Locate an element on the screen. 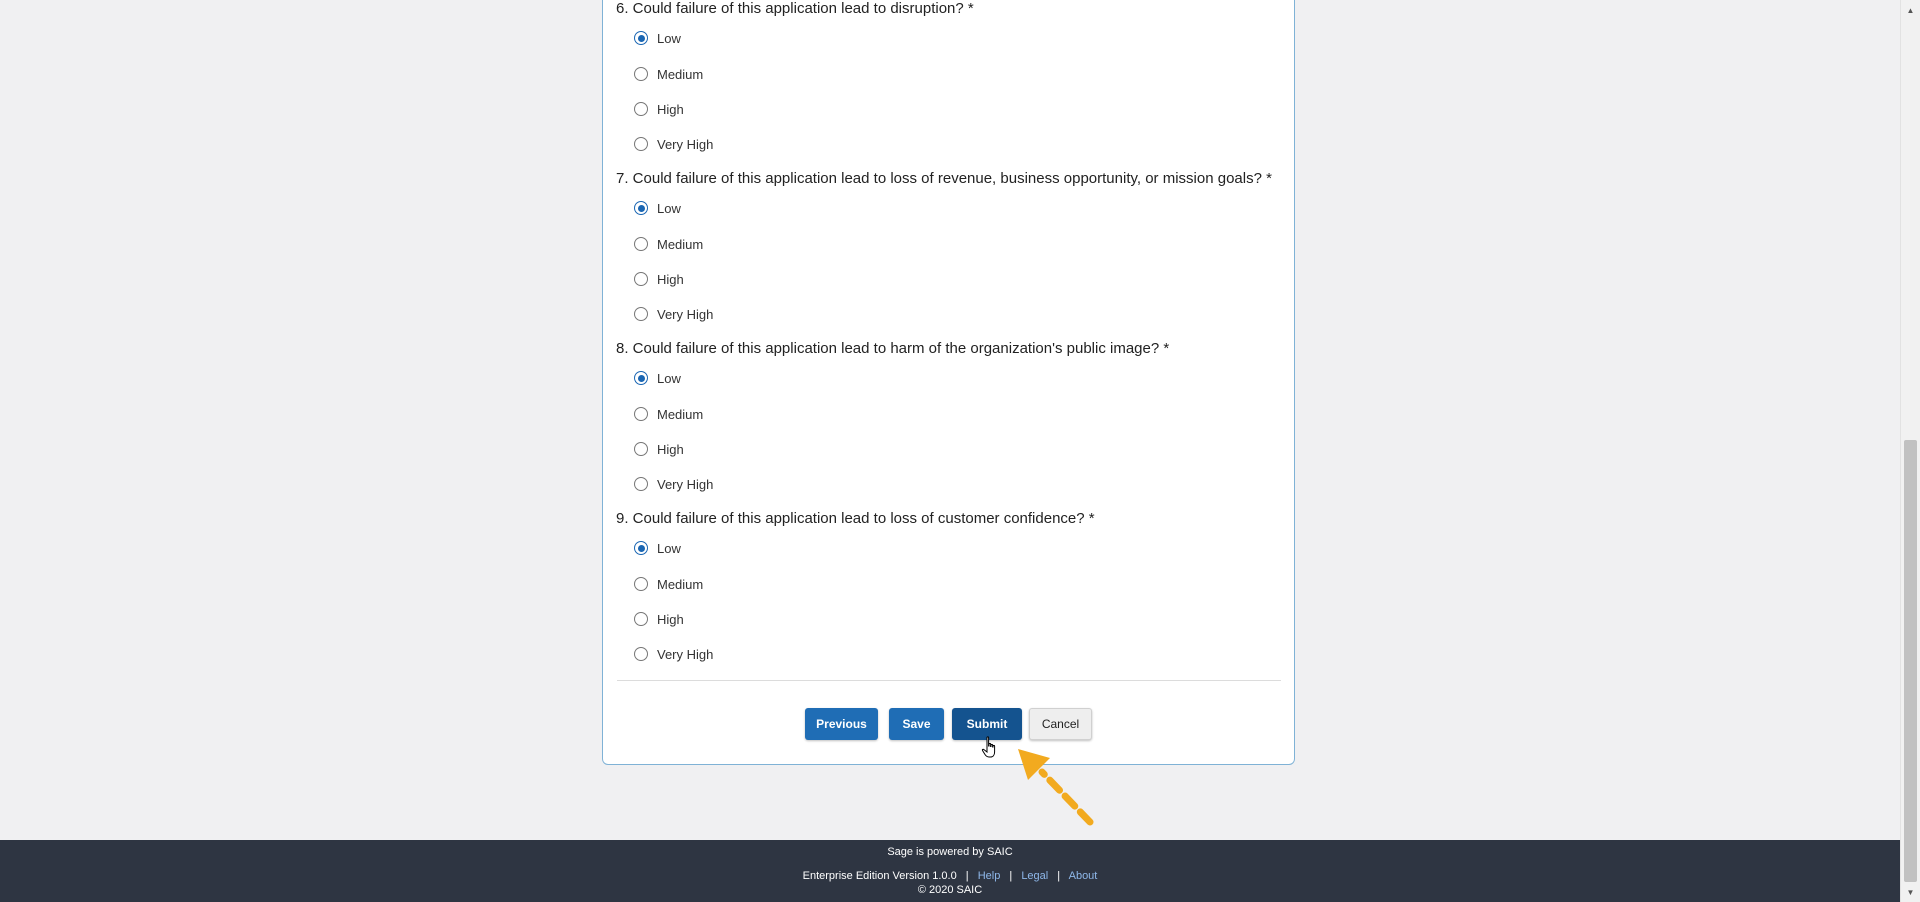 The height and width of the screenshot is (902, 1920). scroll-down-arrow-icon: ▼ is located at coordinates (1910, 892).